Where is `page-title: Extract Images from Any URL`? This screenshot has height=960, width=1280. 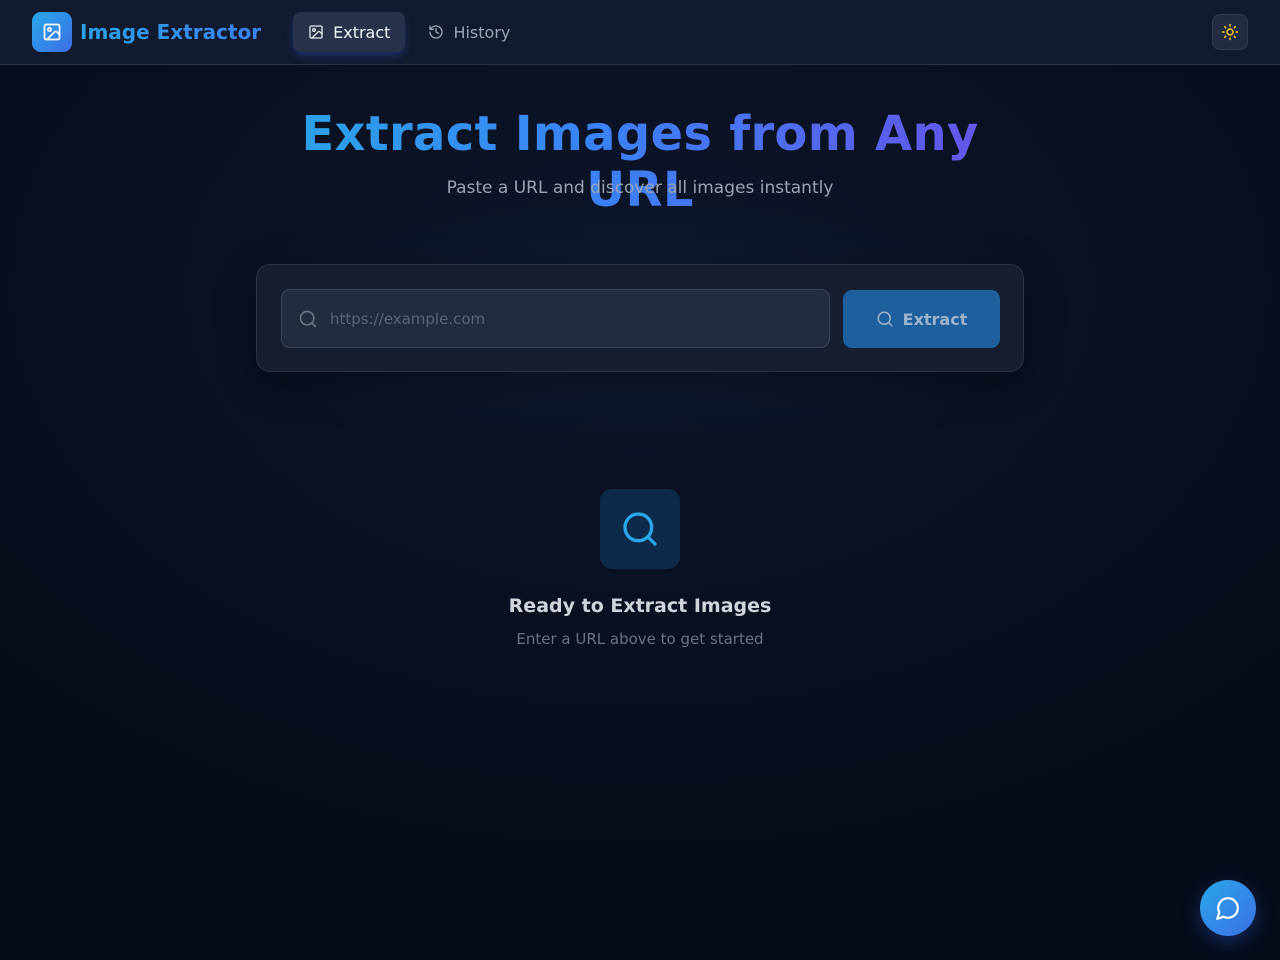 page-title: Extract Images from Any URL is located at coordinates (640, 162).